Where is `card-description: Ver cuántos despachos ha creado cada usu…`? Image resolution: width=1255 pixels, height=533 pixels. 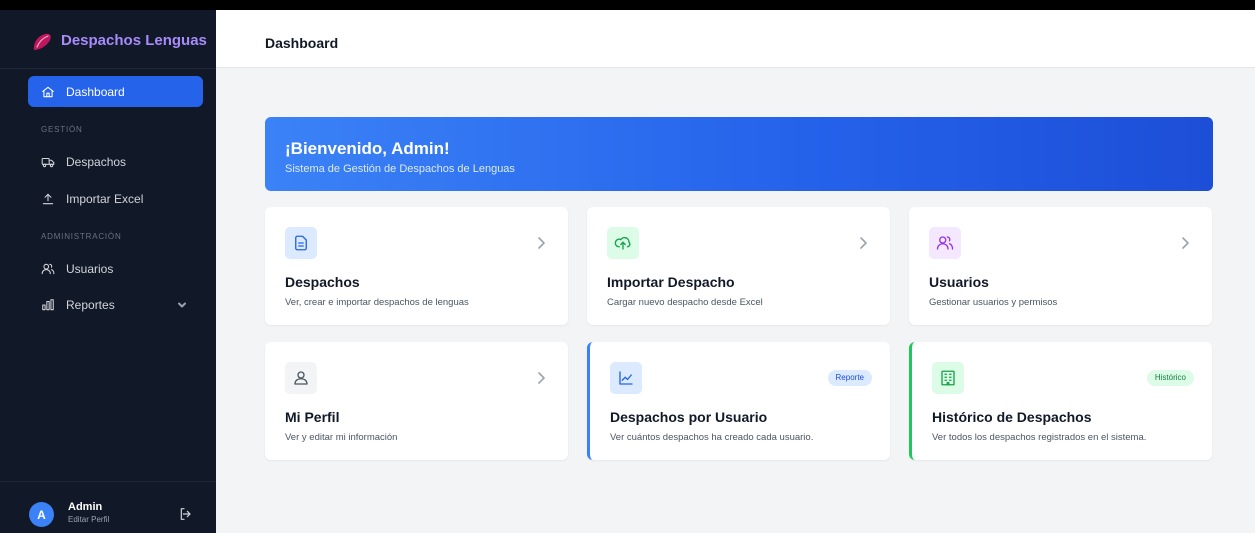
card-description: Ver cuántos despachos ha creado cada usu… is located at coordinates (712, 437).